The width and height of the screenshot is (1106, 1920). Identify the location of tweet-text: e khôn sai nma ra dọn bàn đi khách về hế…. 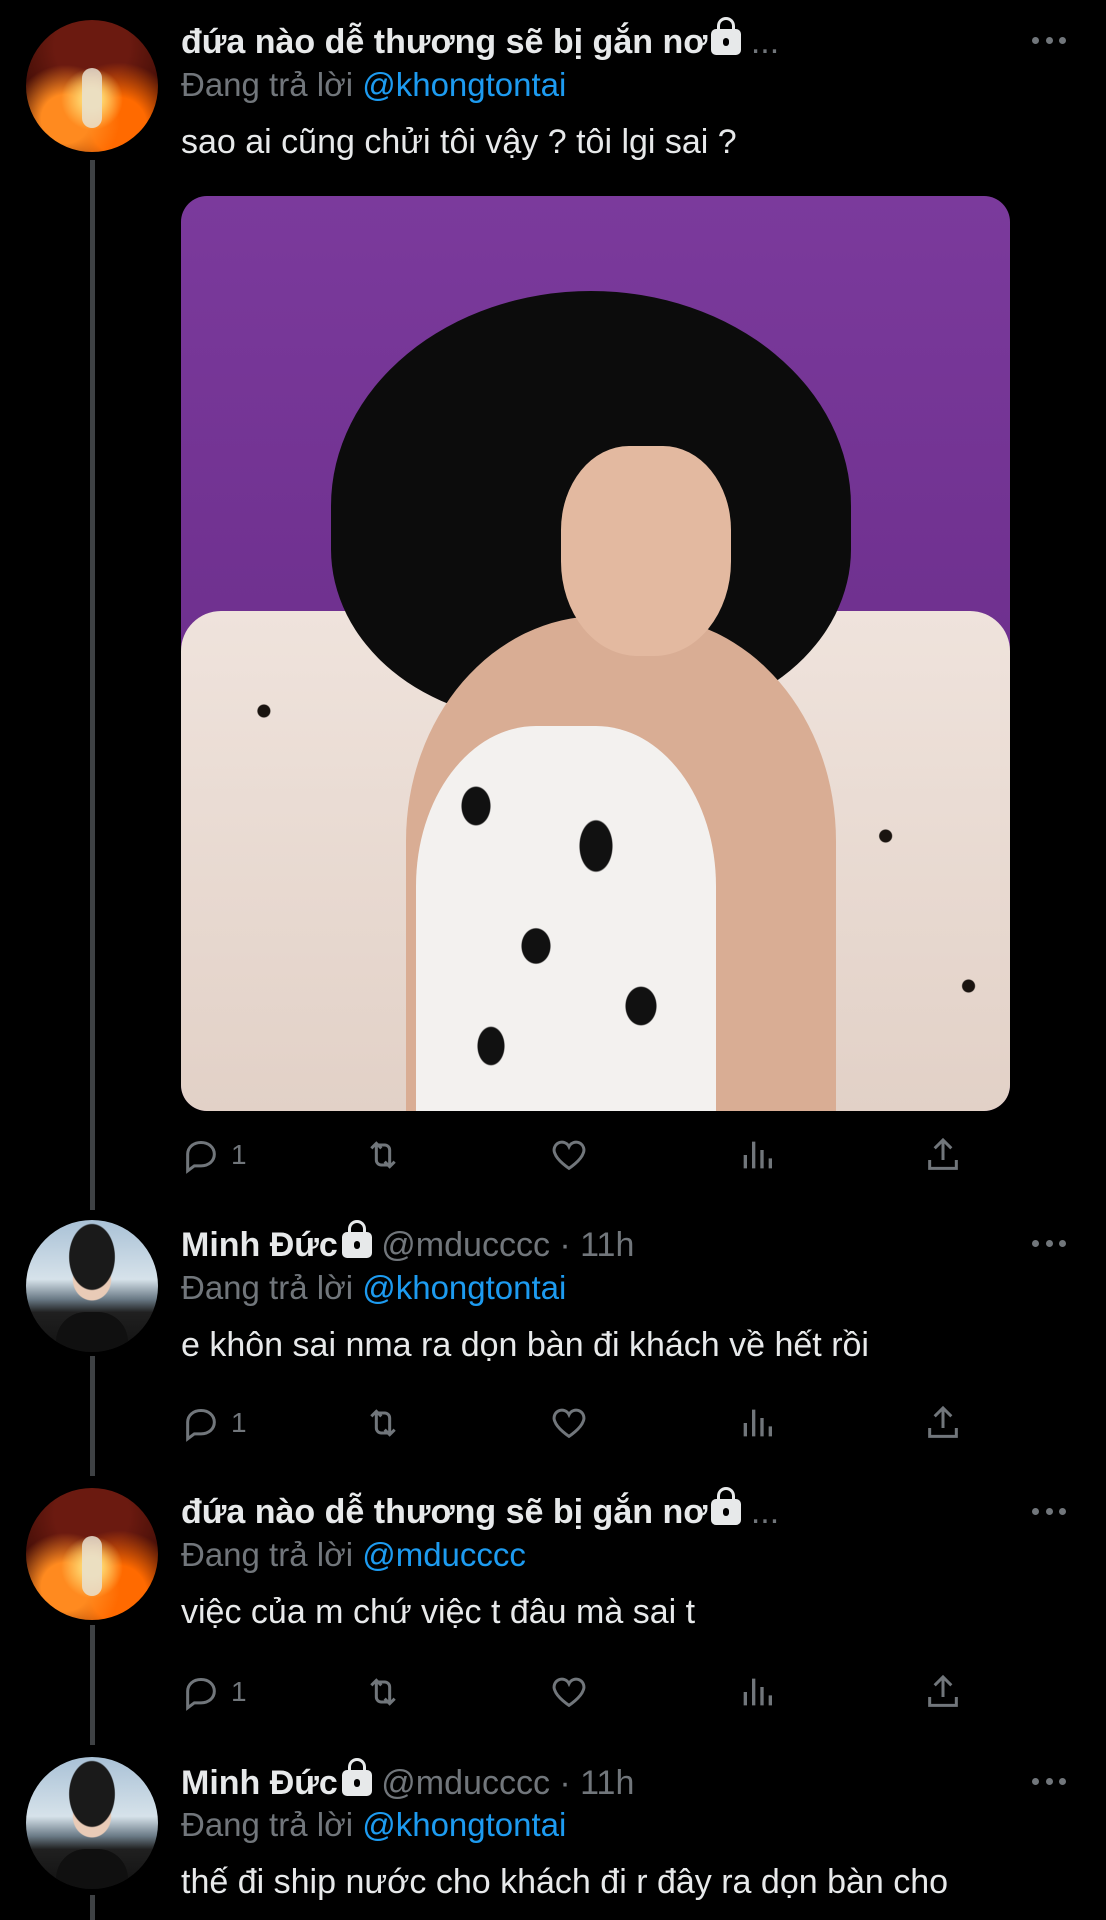
(525, 1345).